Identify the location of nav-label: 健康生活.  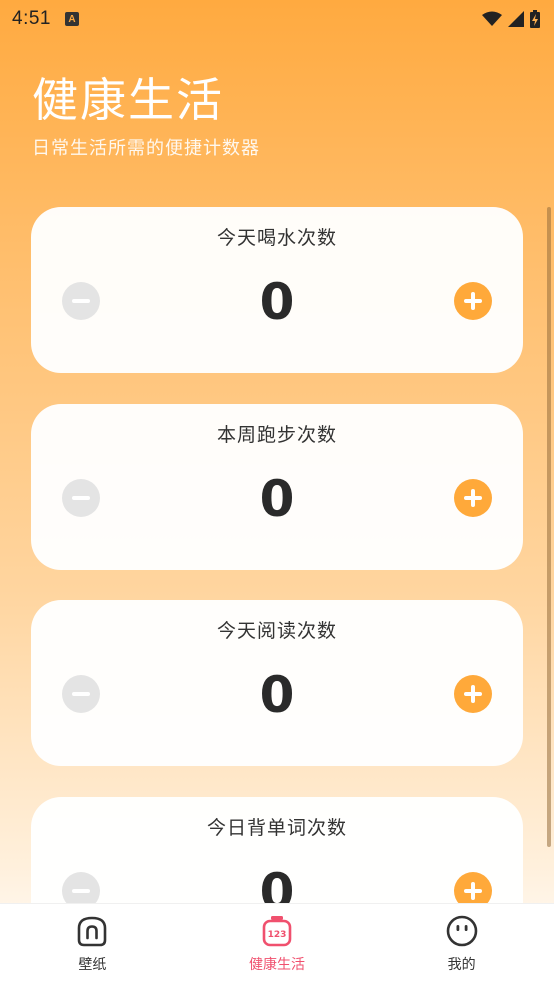
(277, 965).